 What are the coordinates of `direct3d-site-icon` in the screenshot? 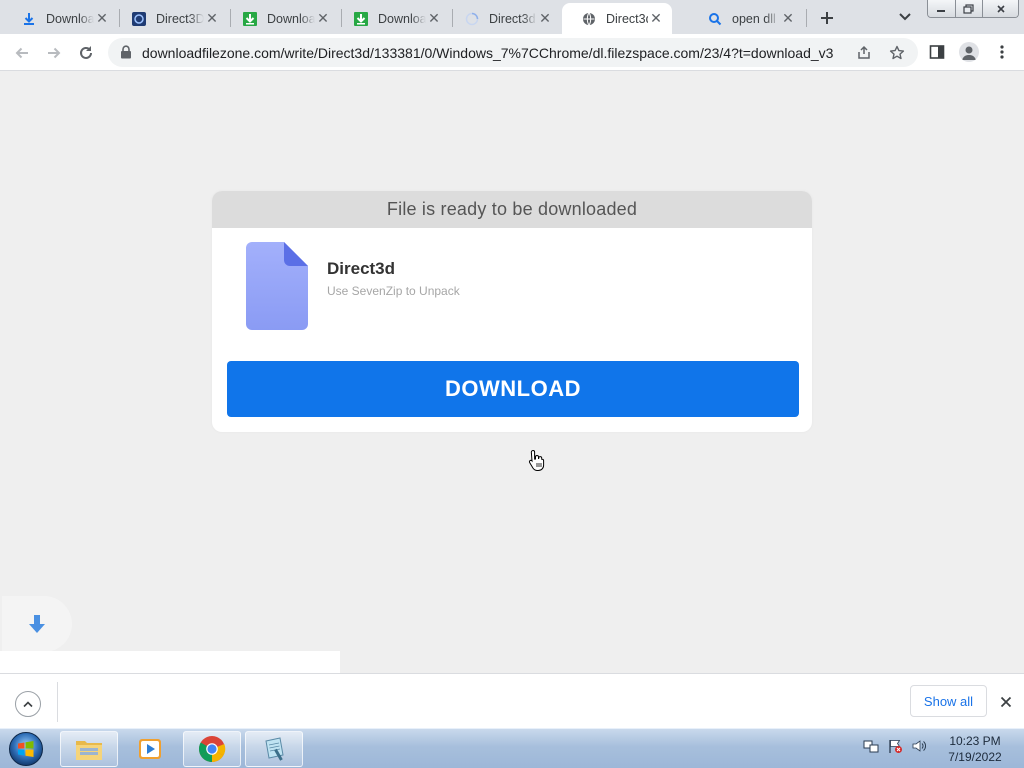 It's located at (139, 18).